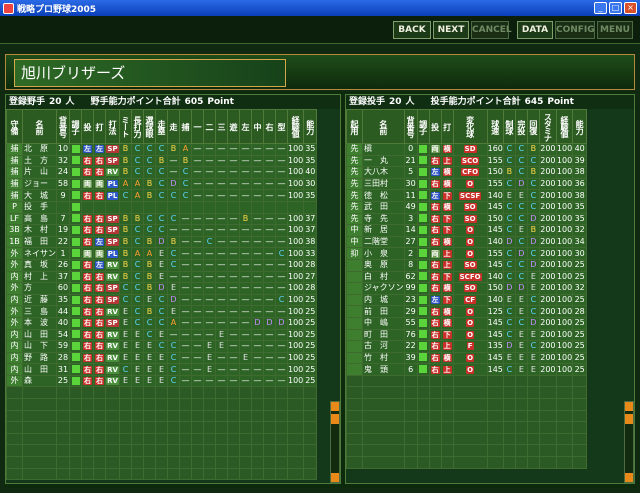 Image resolution: width=640 pixels, height=493 pixels. I want to click on table-row: 内山 下 59 右右 RV E E E C C — — E E — — — — —100 25, so click(162, 346).